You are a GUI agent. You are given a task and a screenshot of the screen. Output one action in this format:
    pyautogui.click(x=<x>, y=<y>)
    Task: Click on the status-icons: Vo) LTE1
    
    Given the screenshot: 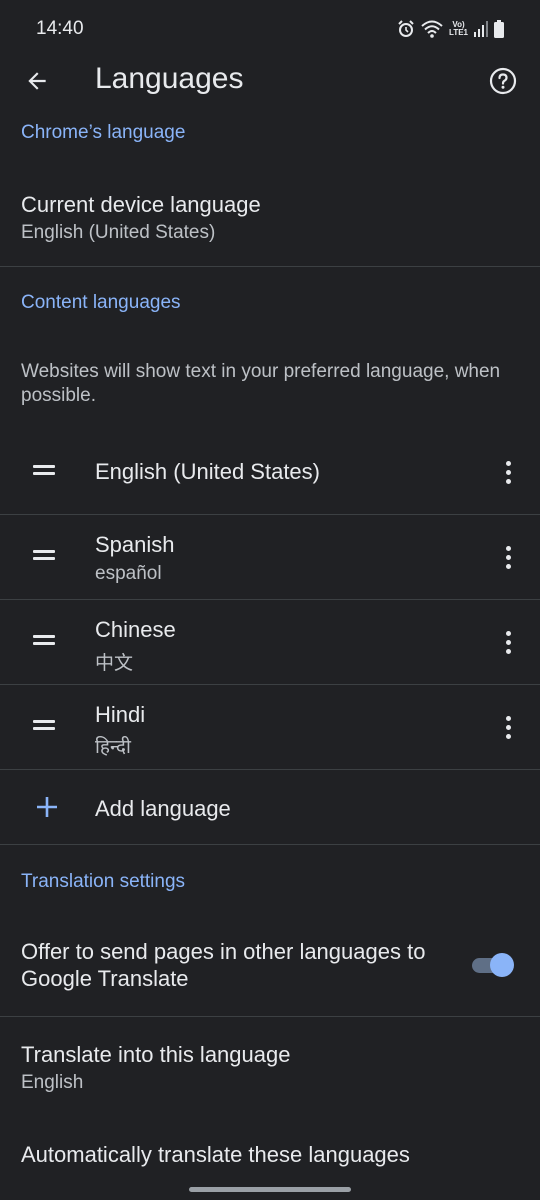 What is the action you would take?
    pyautogui.click(x=450, y=29)
    